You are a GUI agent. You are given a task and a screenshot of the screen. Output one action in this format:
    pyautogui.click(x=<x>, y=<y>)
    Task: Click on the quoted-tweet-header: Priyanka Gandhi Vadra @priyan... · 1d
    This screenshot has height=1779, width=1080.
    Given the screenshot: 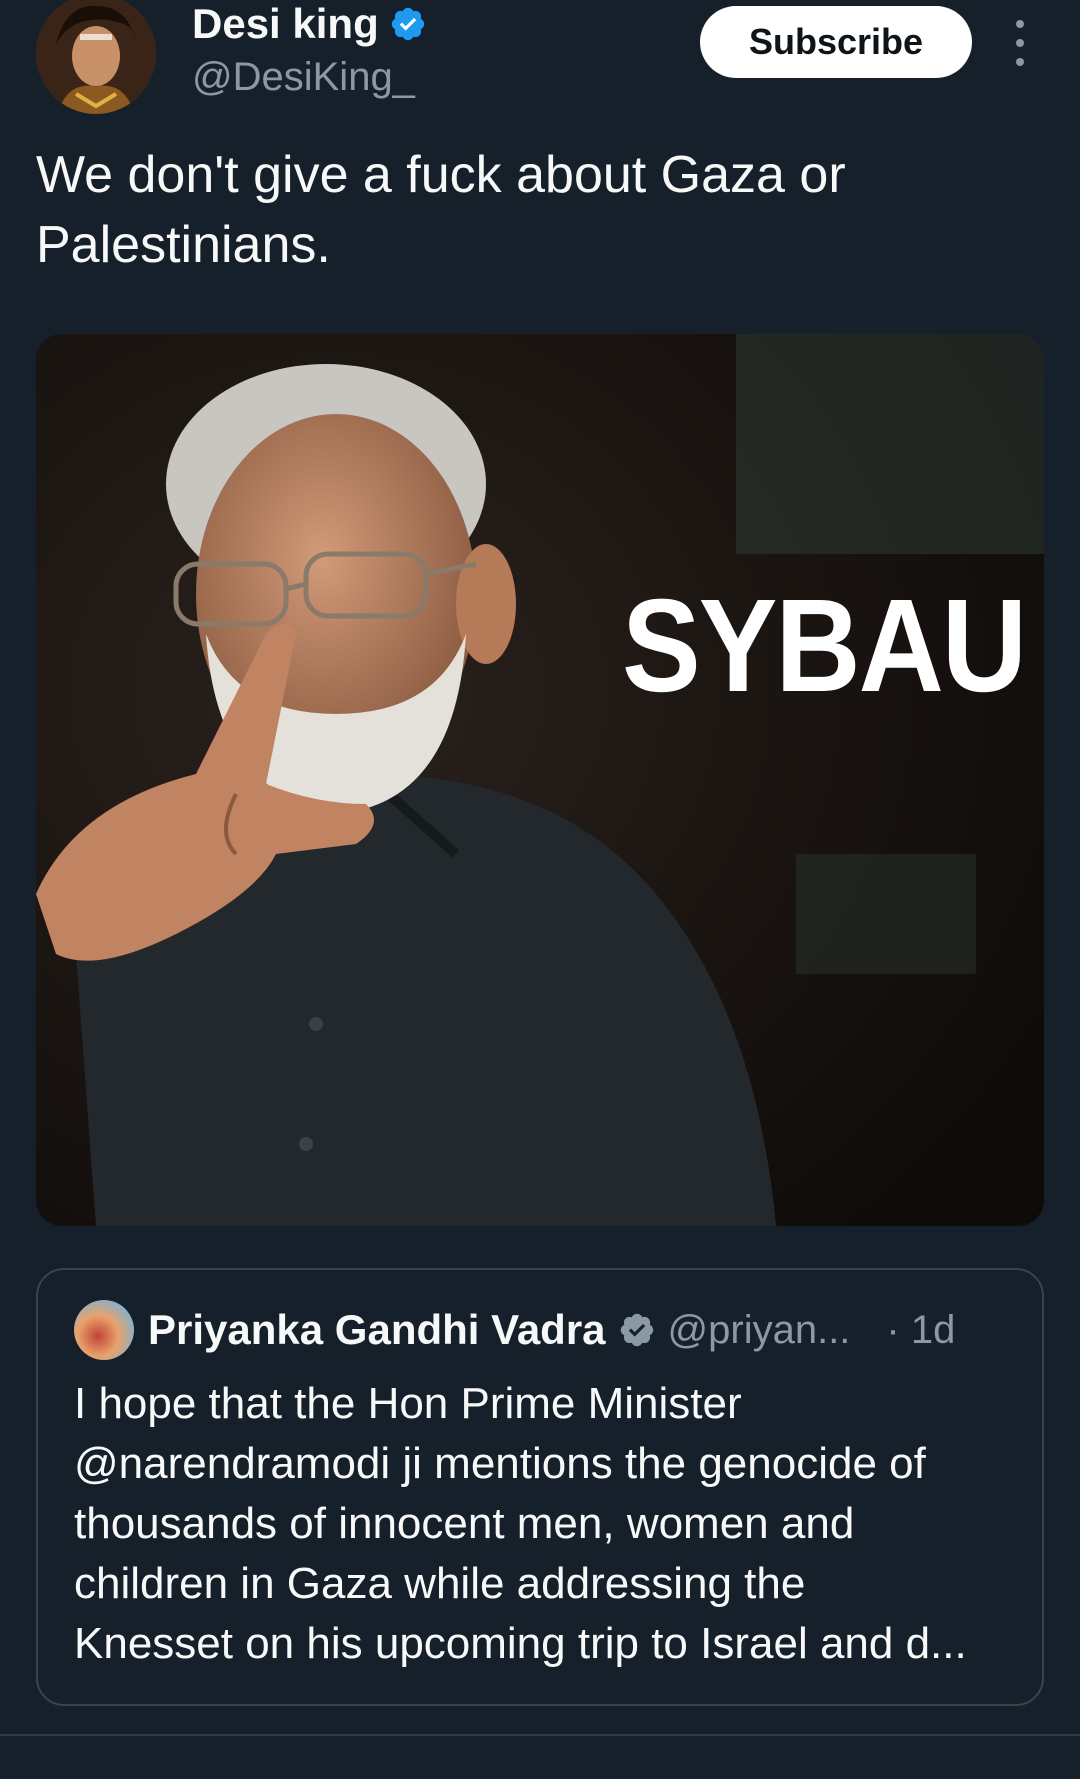 What is the action you would take?
    pyautogui.click(x=514, y=1330)
    